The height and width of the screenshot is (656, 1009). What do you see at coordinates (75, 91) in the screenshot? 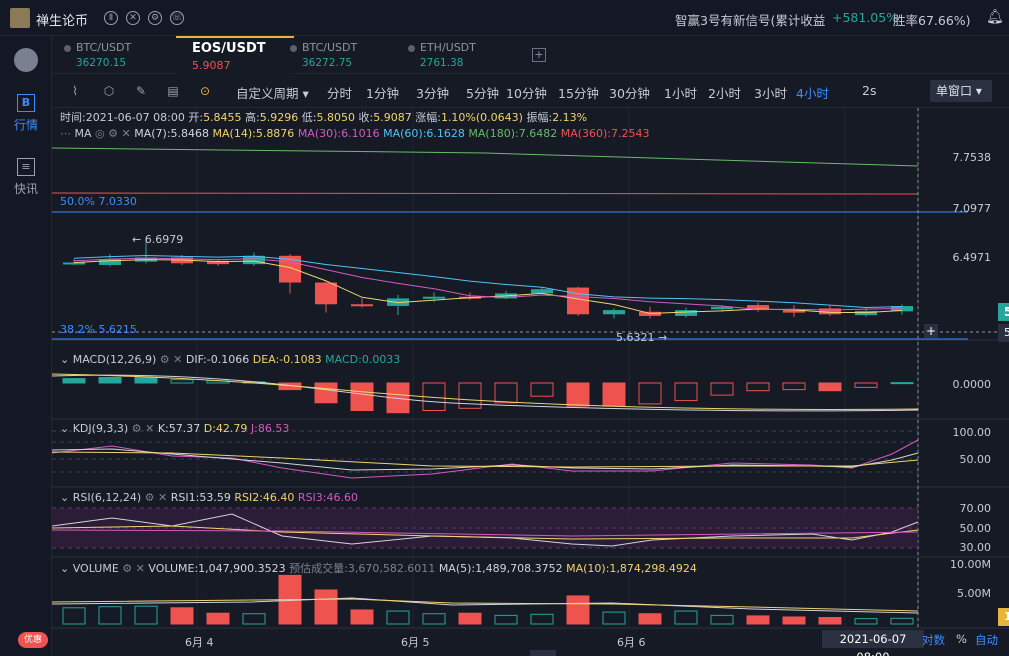
I see `chart-type-icon: ⌇` at bounding box center [75, 91].